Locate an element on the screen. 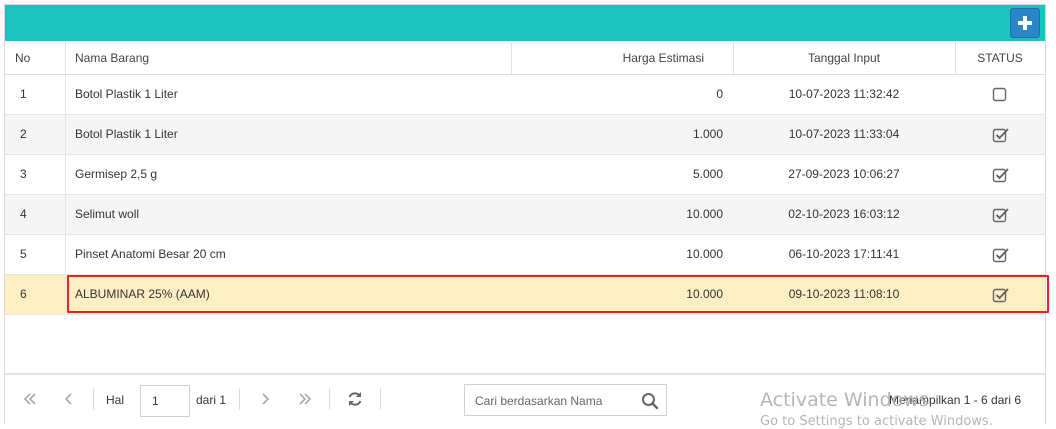  last-page-icon is located at coordinates (305, 399).